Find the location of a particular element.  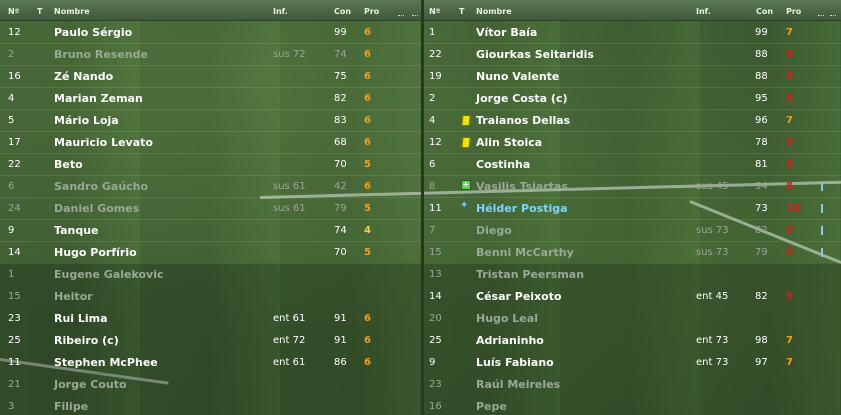

player-row: 13 Tristan Peersman is located at coordinates (632, 274).